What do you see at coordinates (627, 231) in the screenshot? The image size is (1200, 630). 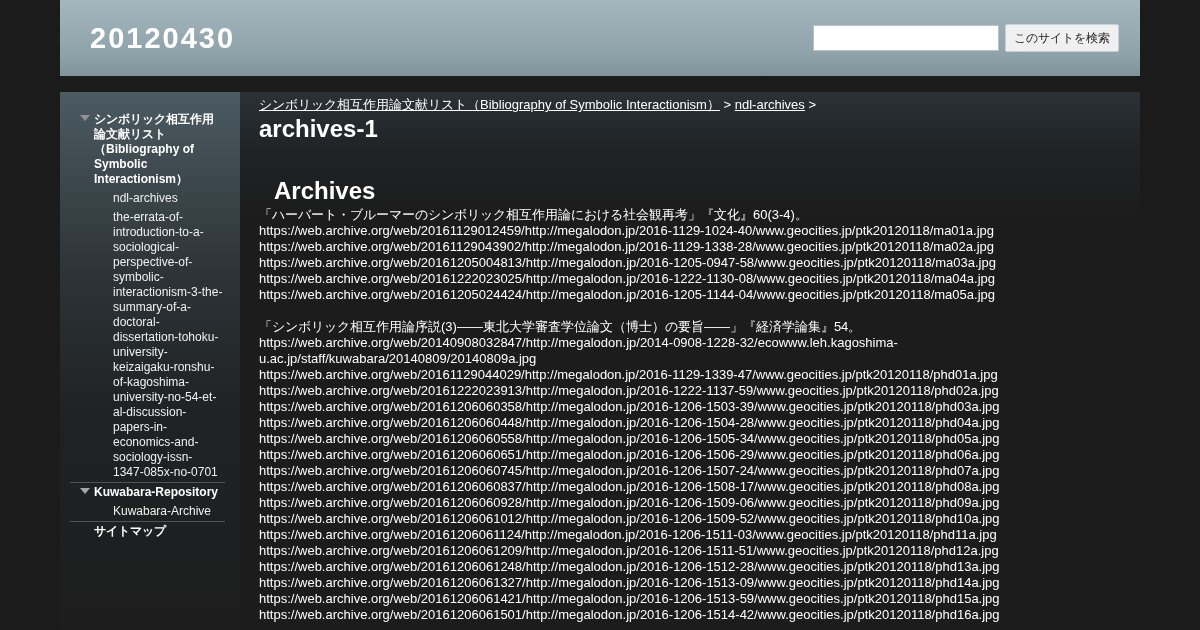 I see `archive-url: https://web.archive.org/web/20161129012459/http://megalodon.jp/2016-1129-1024-40/www.geocities.jp/ptk20120118/ma01a.jpg` at bounding box center [627, 231].